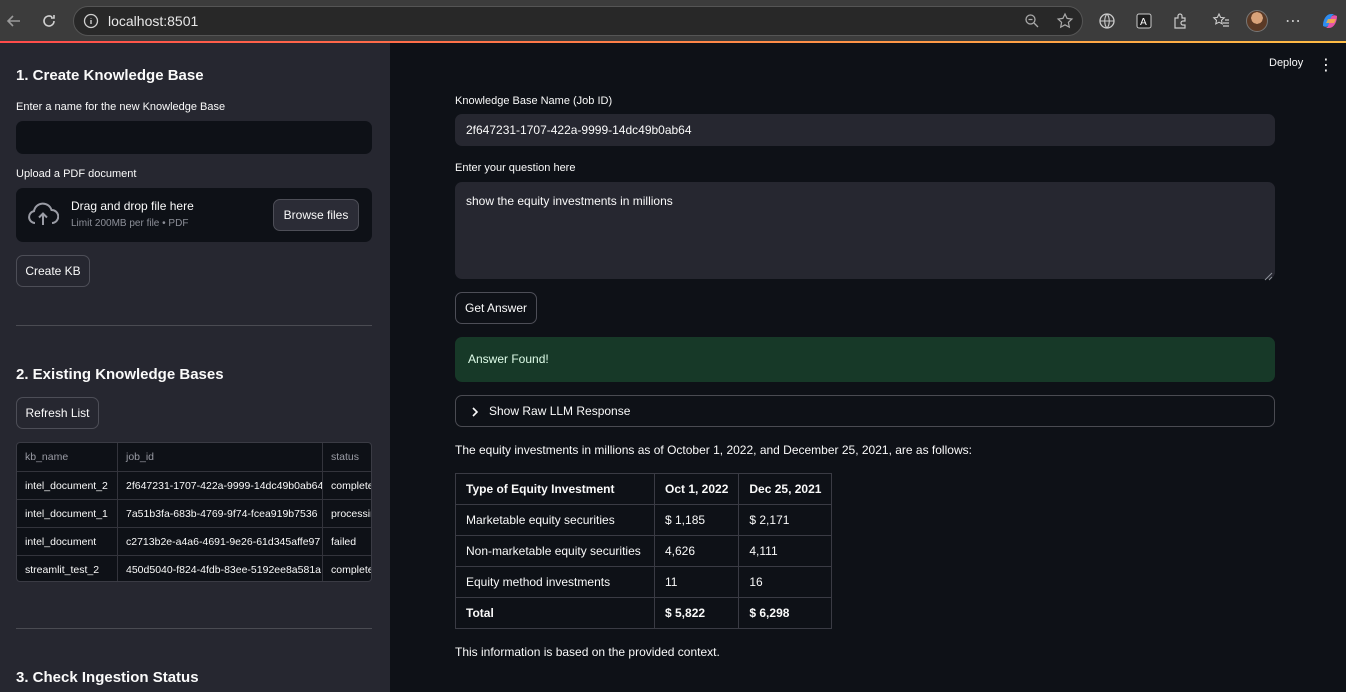  I want to click on header-job-id: job_id, so click(220, 457).